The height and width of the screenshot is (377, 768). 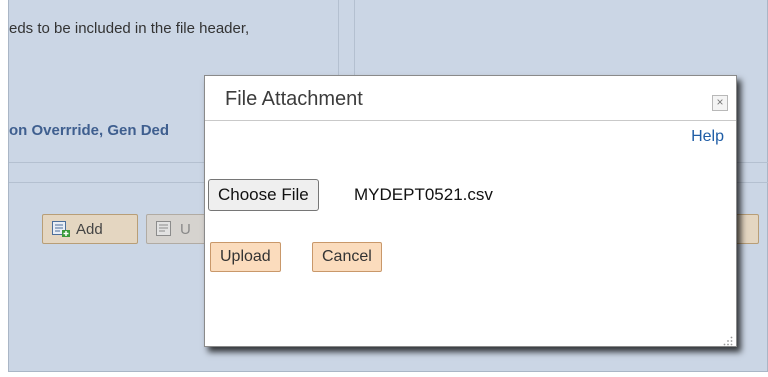 What do you see at coordinates (61, 229) in the screenshot?
I see `add-icon` at bounding box center [61, 229].